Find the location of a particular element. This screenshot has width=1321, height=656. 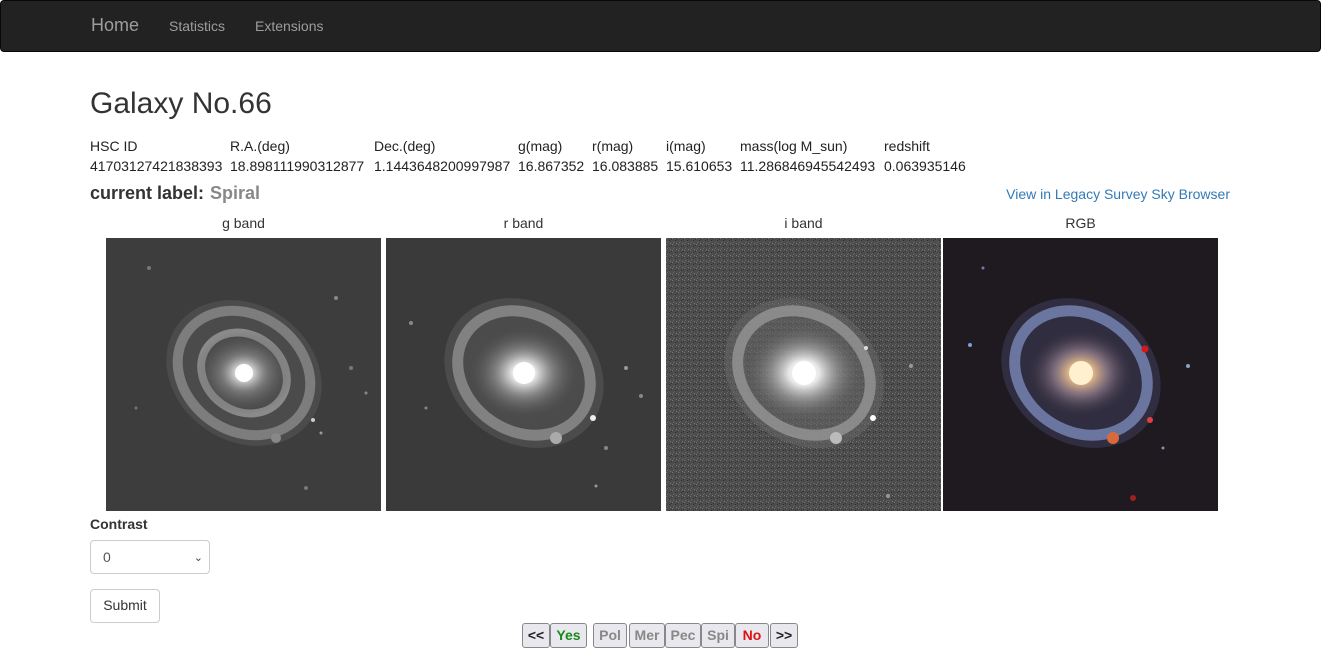

info-column-ra: R.A.(deg) 18.898111990312877 is located at coordinates (297, 156).